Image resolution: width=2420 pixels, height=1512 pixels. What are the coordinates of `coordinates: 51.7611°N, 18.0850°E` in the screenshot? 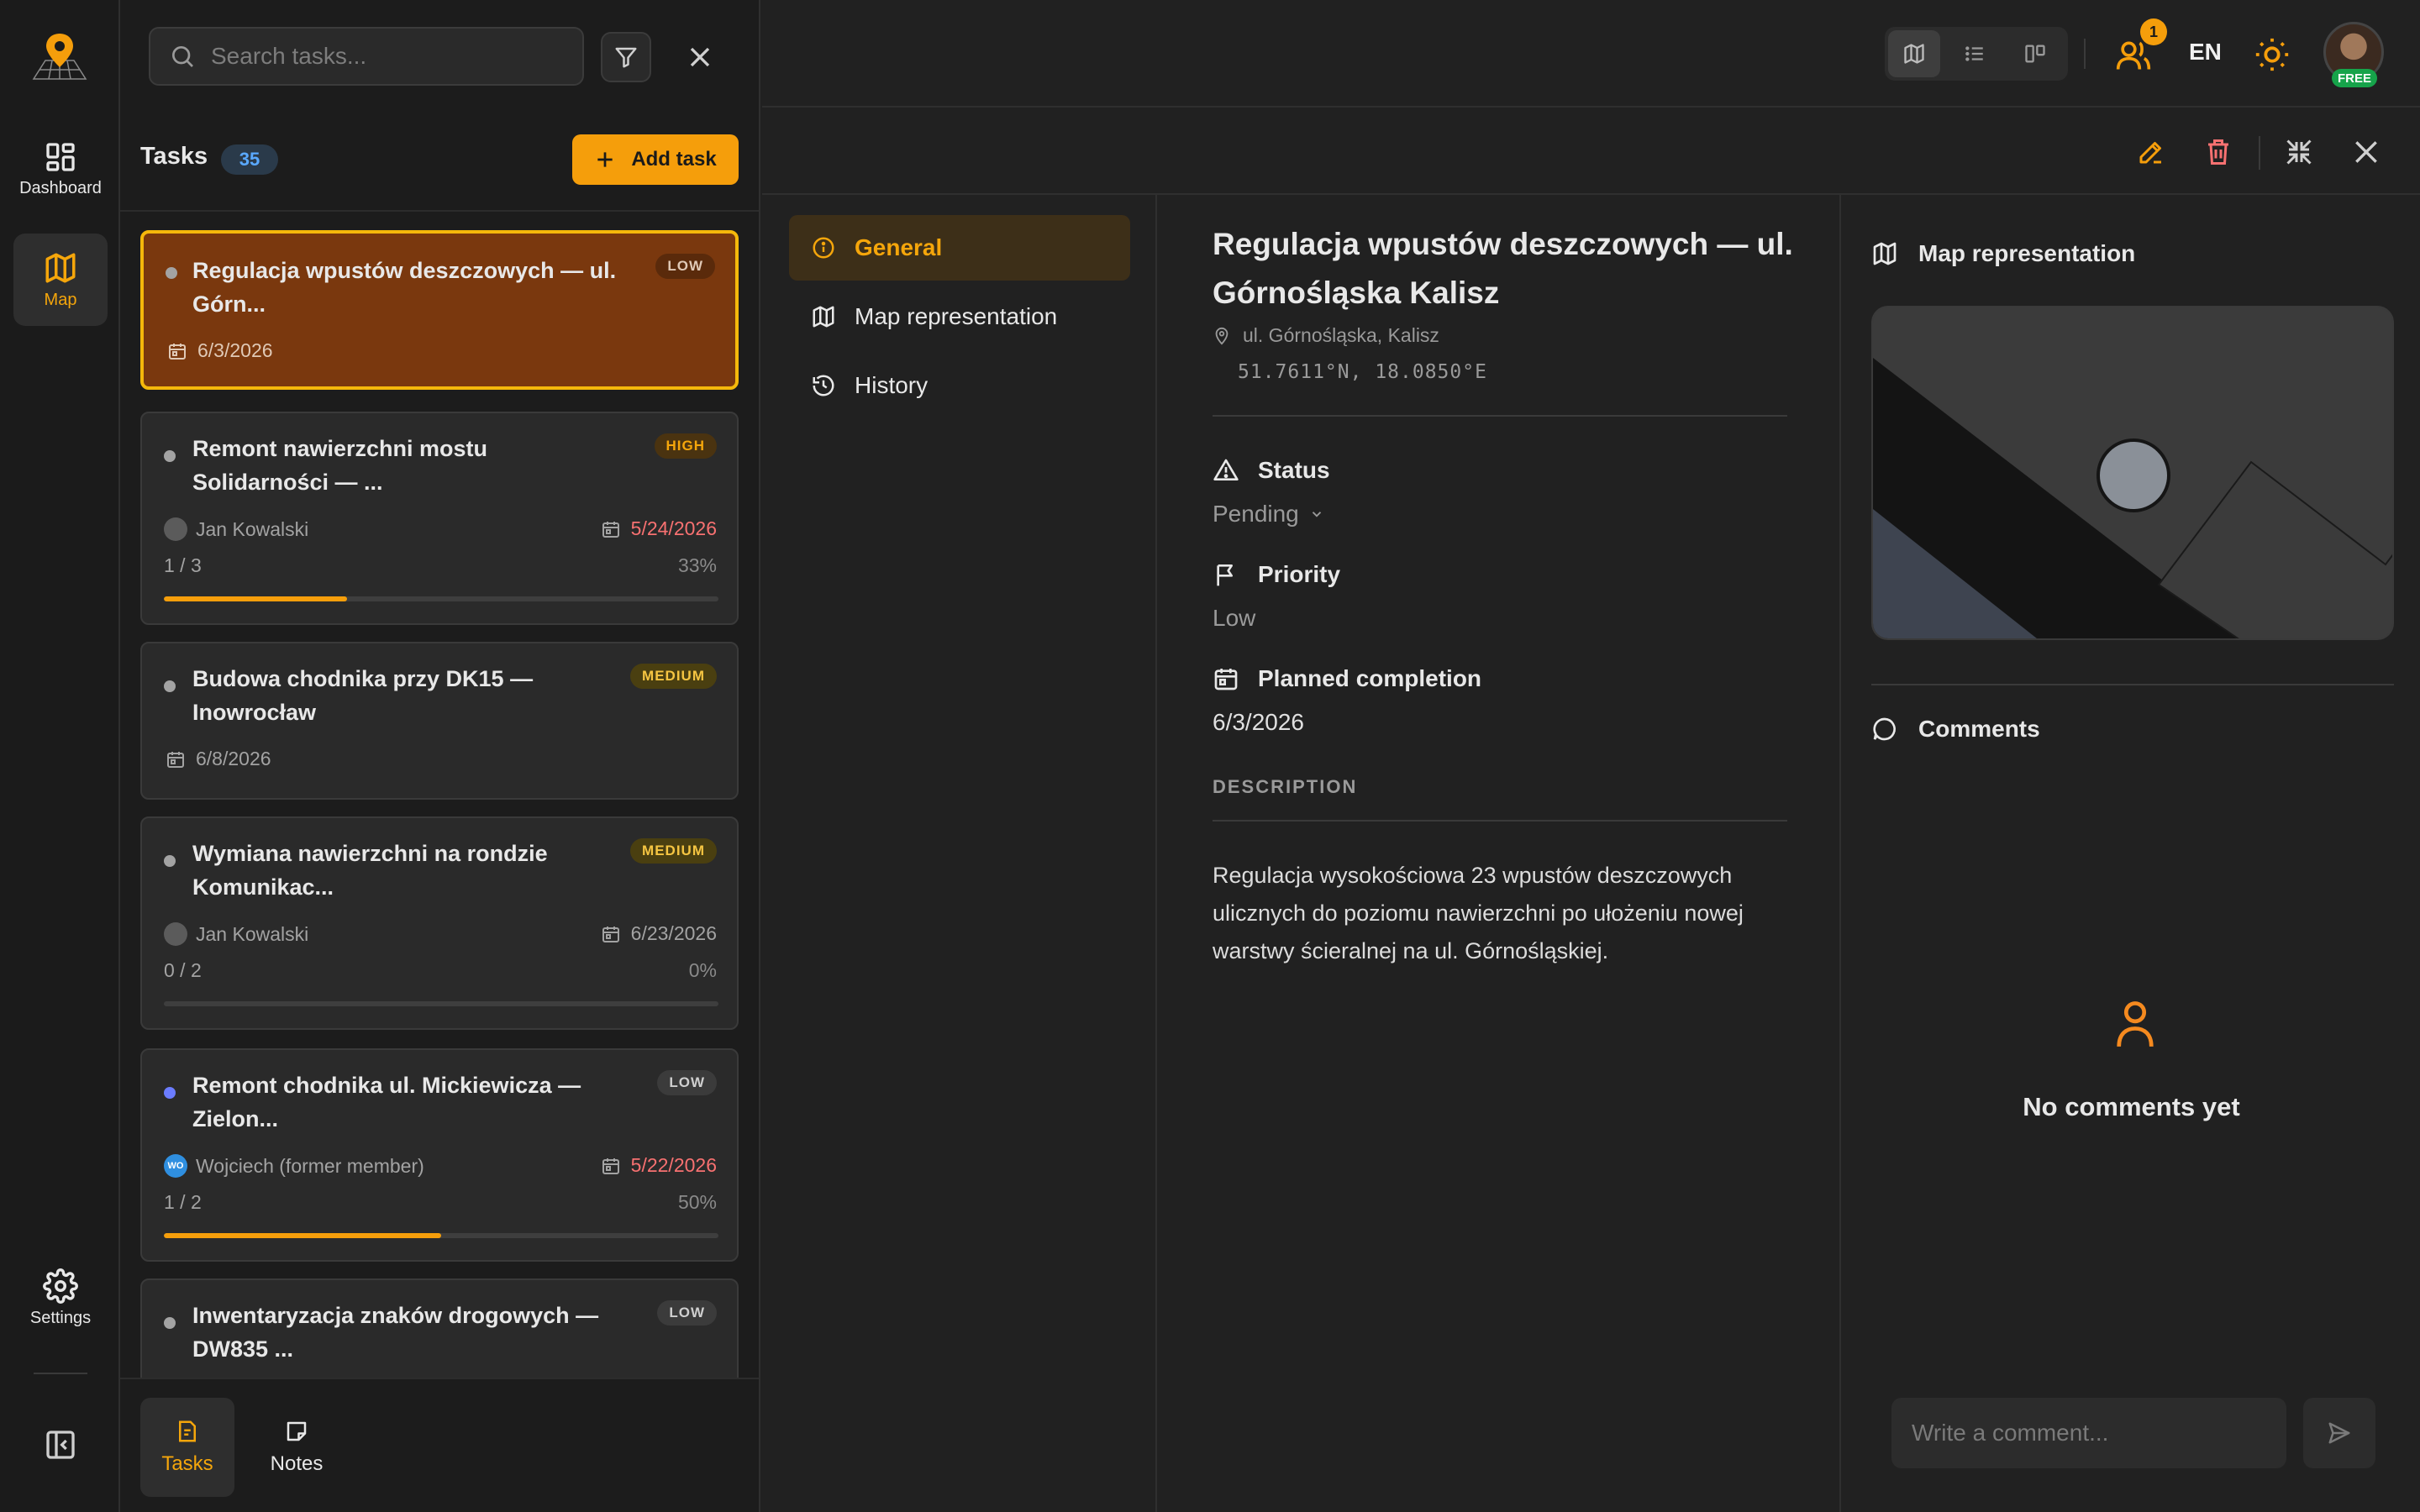 It's located at (1362, 372).